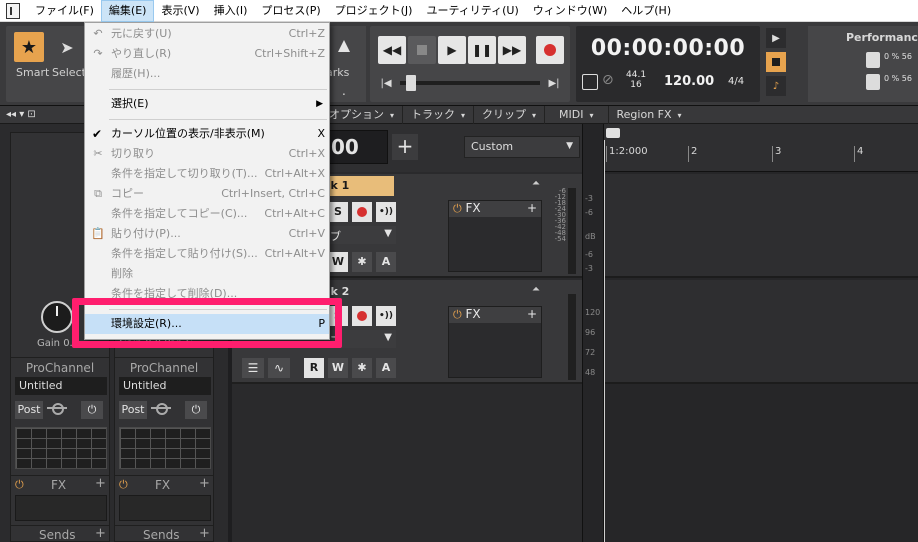 Image resolution: width=918 pixels, height=542 pixels. I want to click on transport-expand-icon: ▶, so click(776, 38).